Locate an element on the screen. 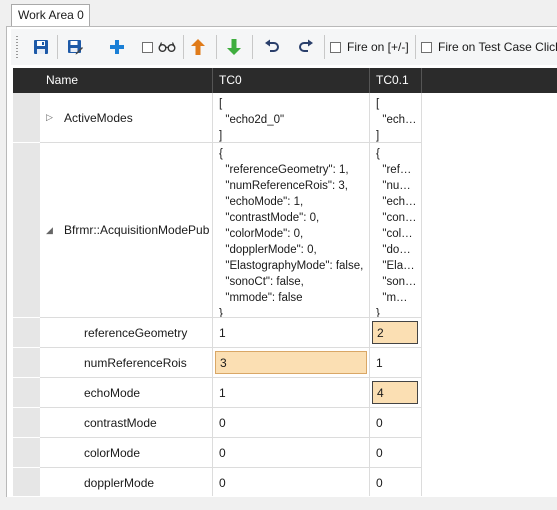 The width and height of the screenshot is (557, 510). table-cell-tc0: 3 is located at coordinates (291, 363).